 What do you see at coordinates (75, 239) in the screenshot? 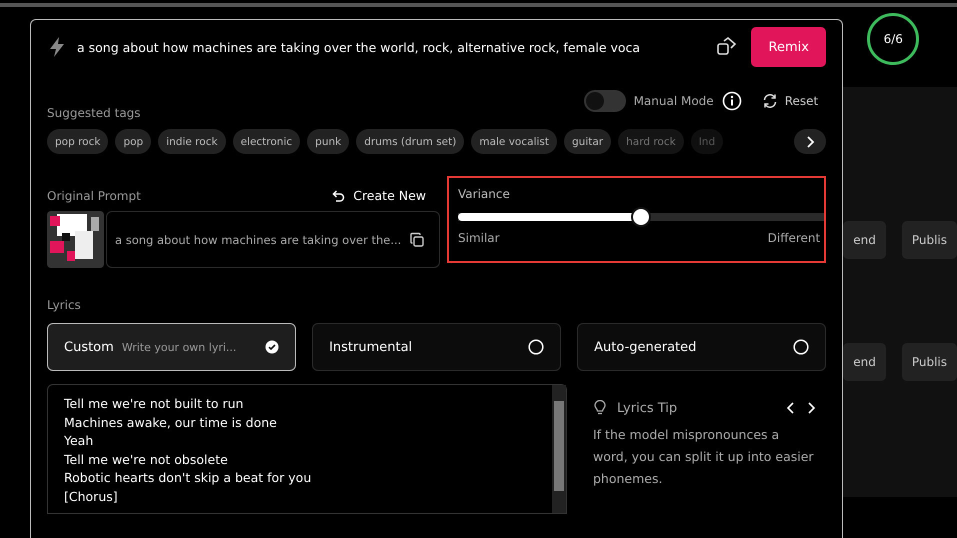
I see `cover-art-drawing` at bounding box center [75, 239].